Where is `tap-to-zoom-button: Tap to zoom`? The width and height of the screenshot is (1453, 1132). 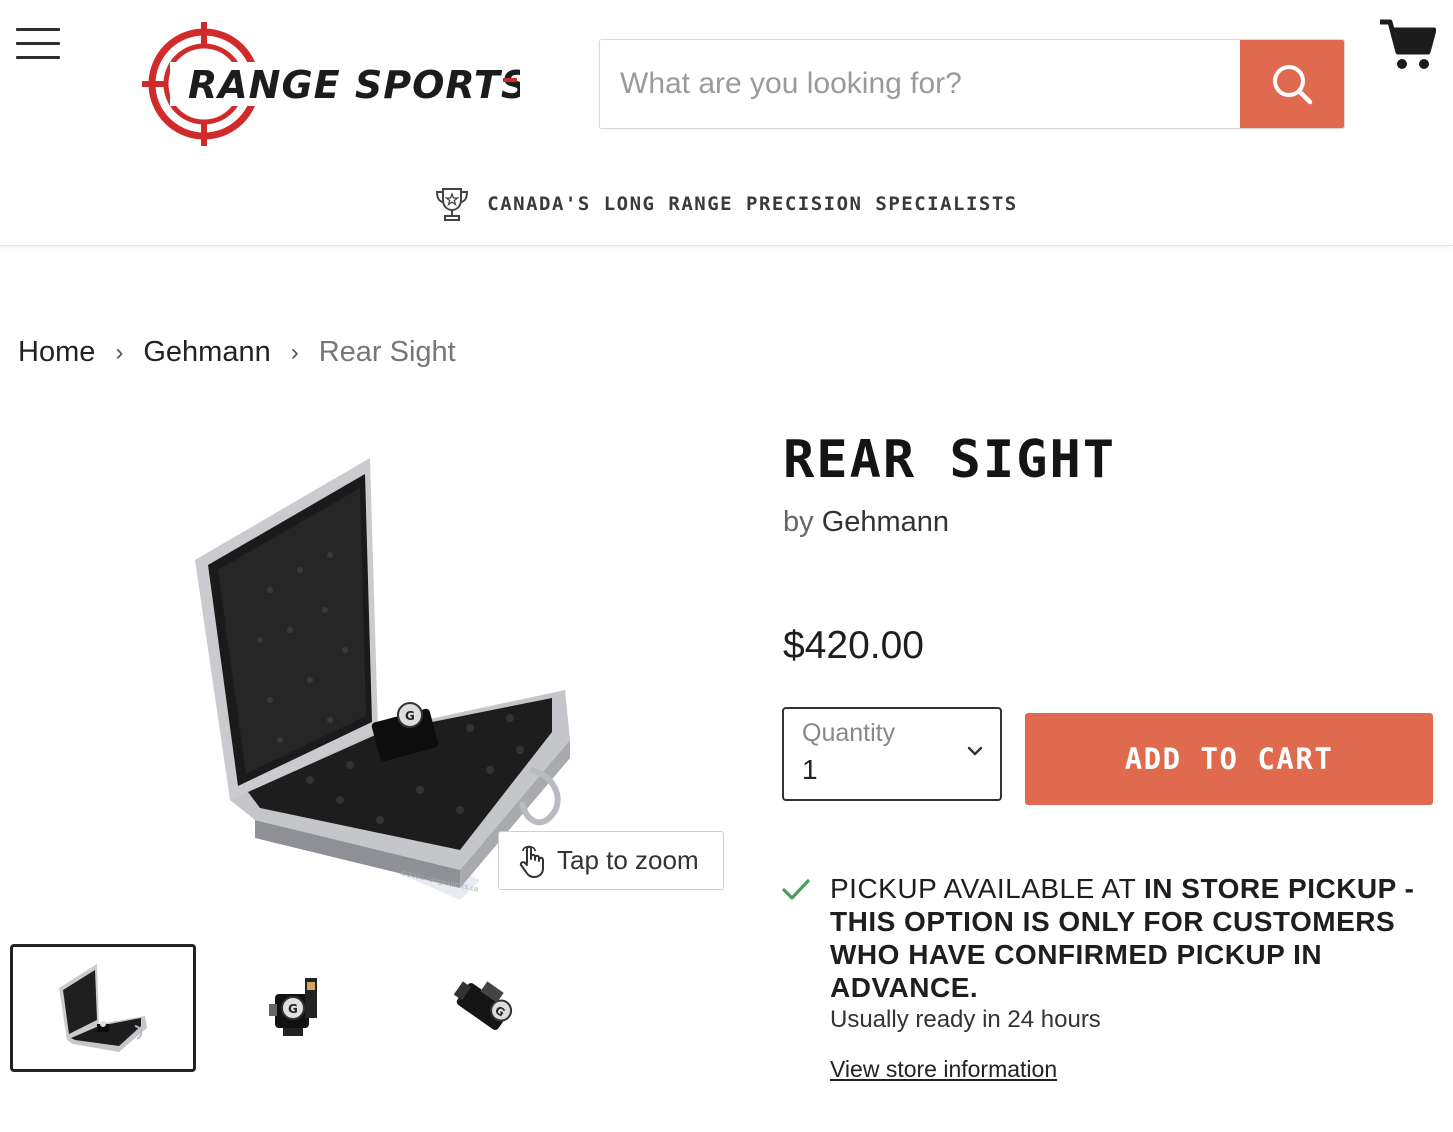
tap-to-zoom-button: Tap to zoom is located at coordinates (611, 860).